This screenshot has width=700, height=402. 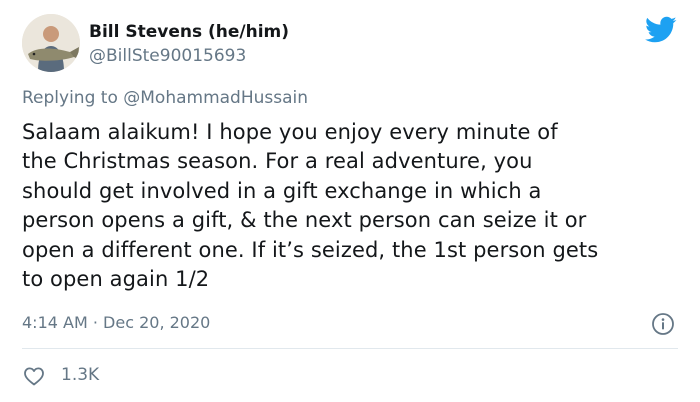 What do you see at coordinates (80, 375) in the screenshot?
I see `like-count: 1.3K` at bounding box center [80, 375].